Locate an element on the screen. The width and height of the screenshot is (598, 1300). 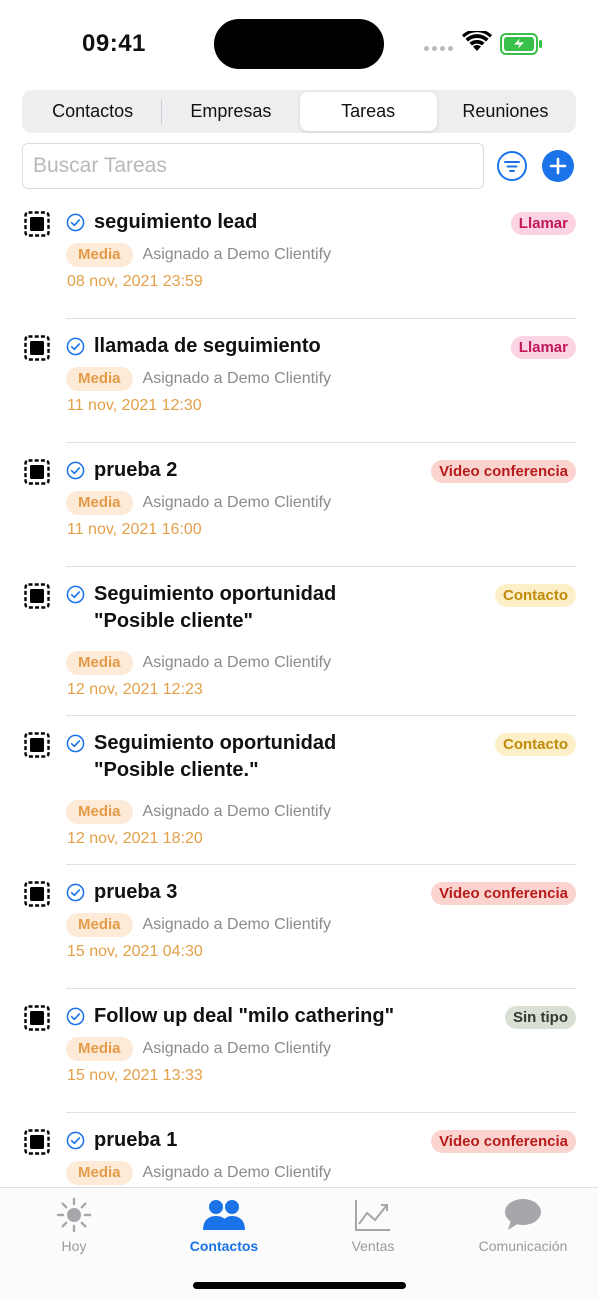
home-indicator is located at coordinates (299, 1285).